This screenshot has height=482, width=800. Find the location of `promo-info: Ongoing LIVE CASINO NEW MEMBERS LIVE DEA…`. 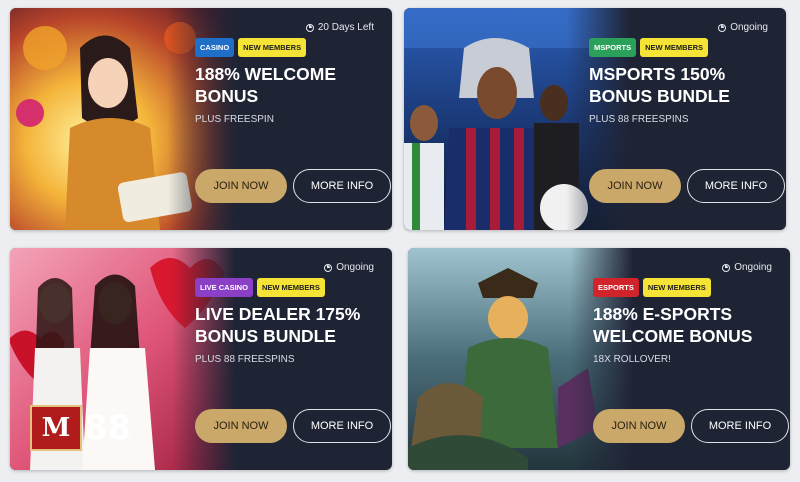

promo-info: Ongoing LIVE CASINO NEW MEMBERS LIVE DEA… is located at coordinates (290, 359).